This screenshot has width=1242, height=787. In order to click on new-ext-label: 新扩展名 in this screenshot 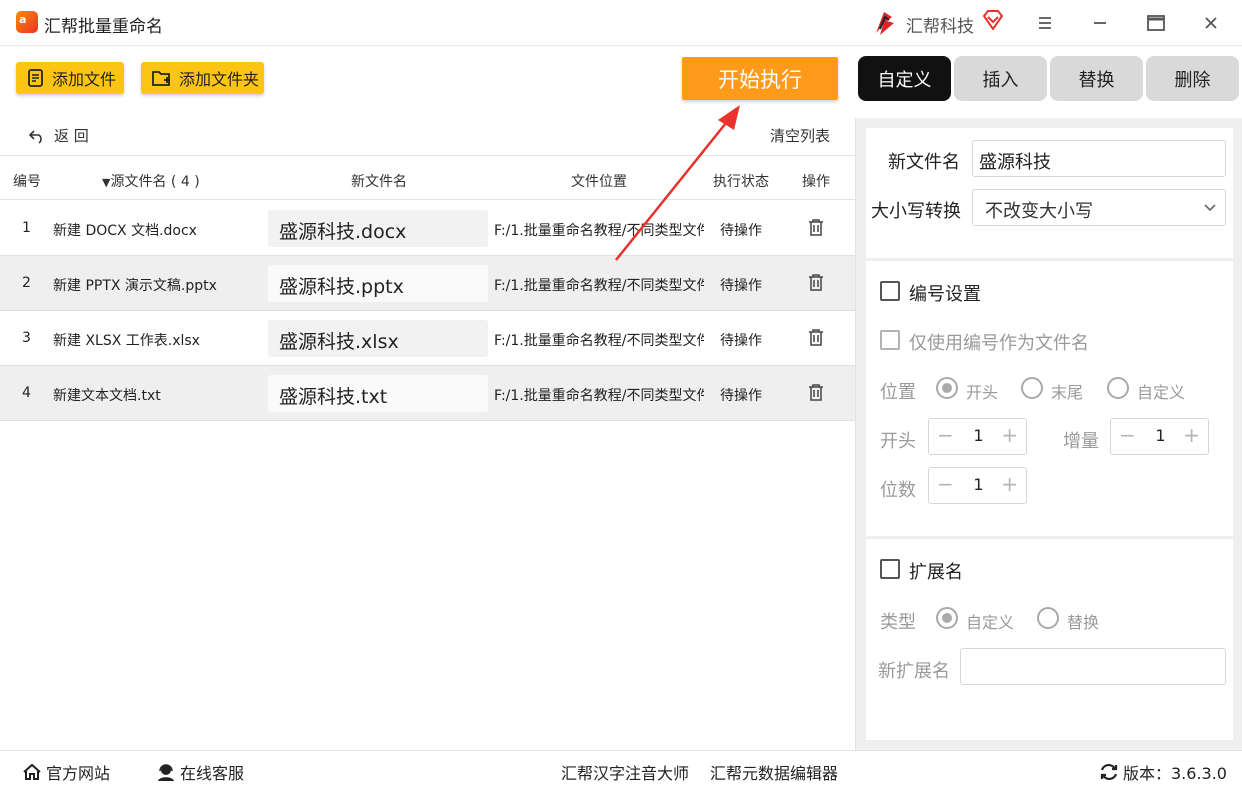, I will do `click(914, 671)`.